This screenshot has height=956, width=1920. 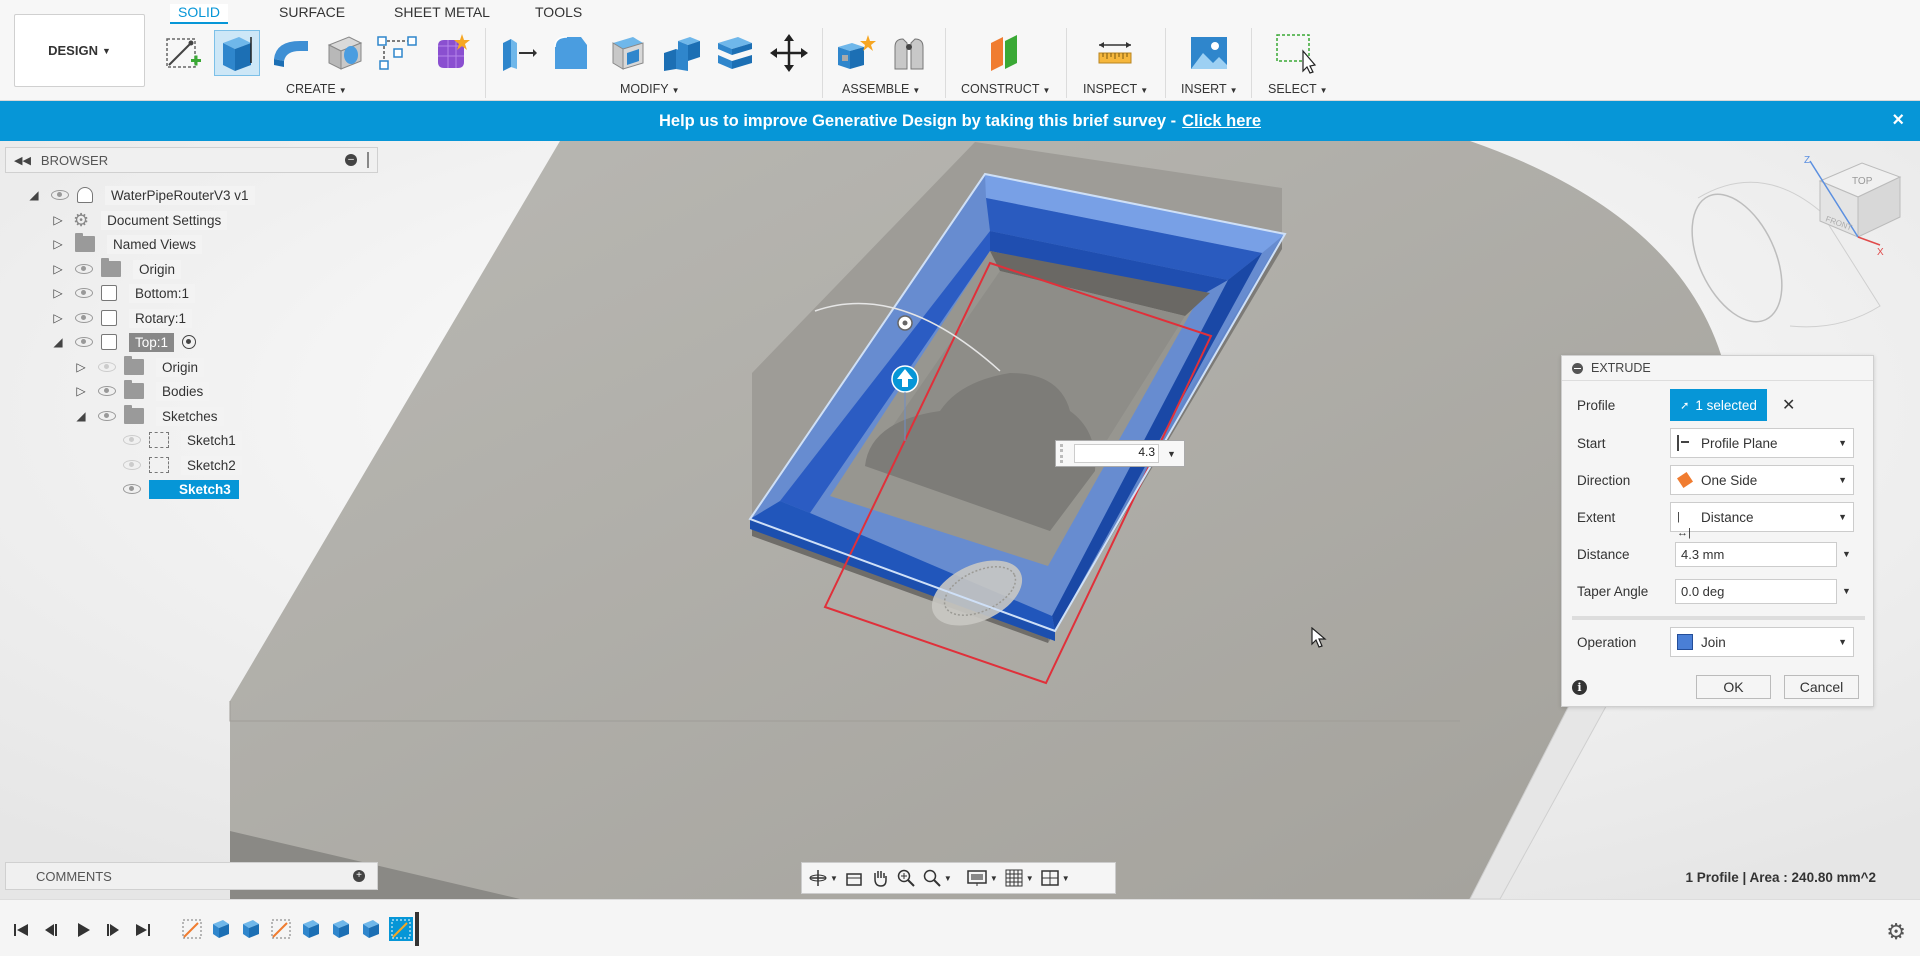 What do you see at coordinates (1898, 120) in the screenshot?
I see `close-icon: ×` at bounding box center [1898, 120].